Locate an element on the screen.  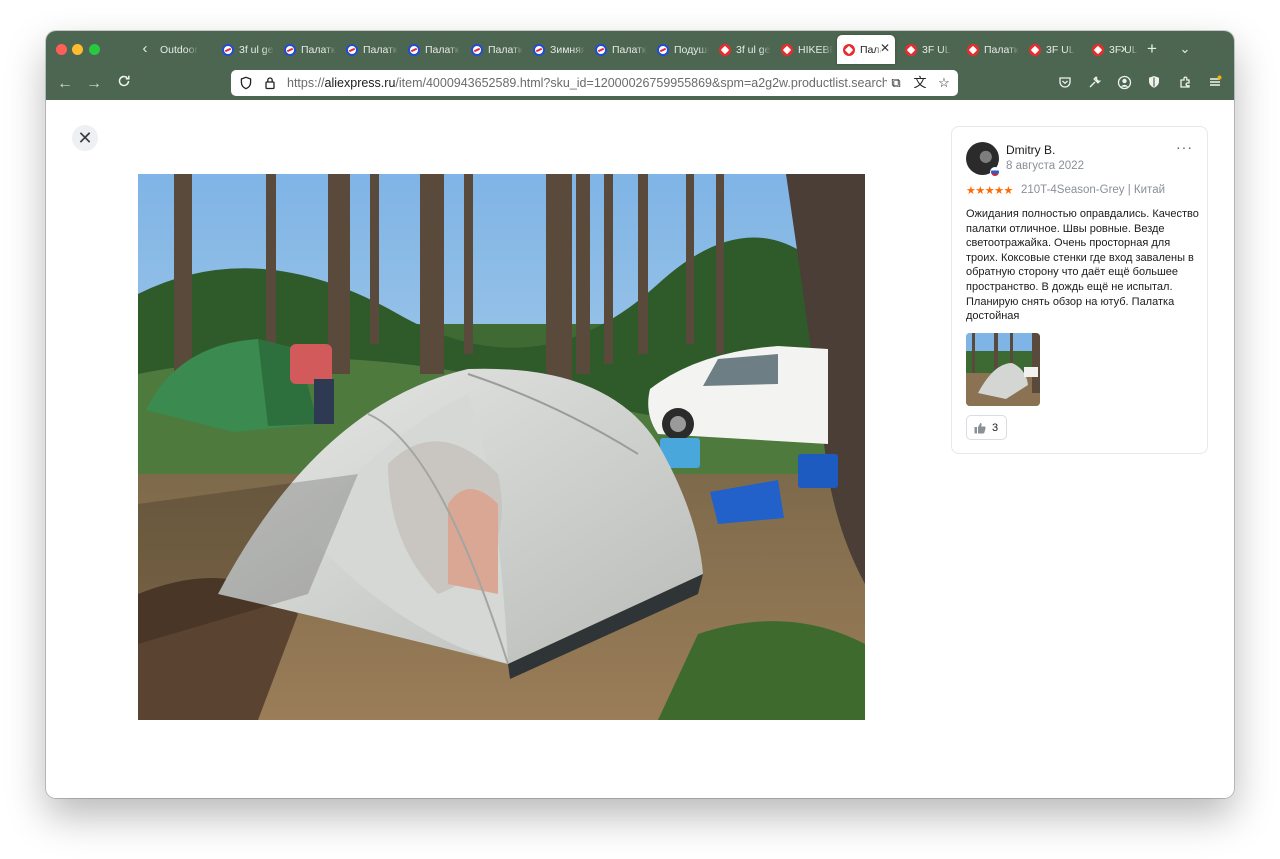
tab: Зимняя is located at coordinates (556, 49).